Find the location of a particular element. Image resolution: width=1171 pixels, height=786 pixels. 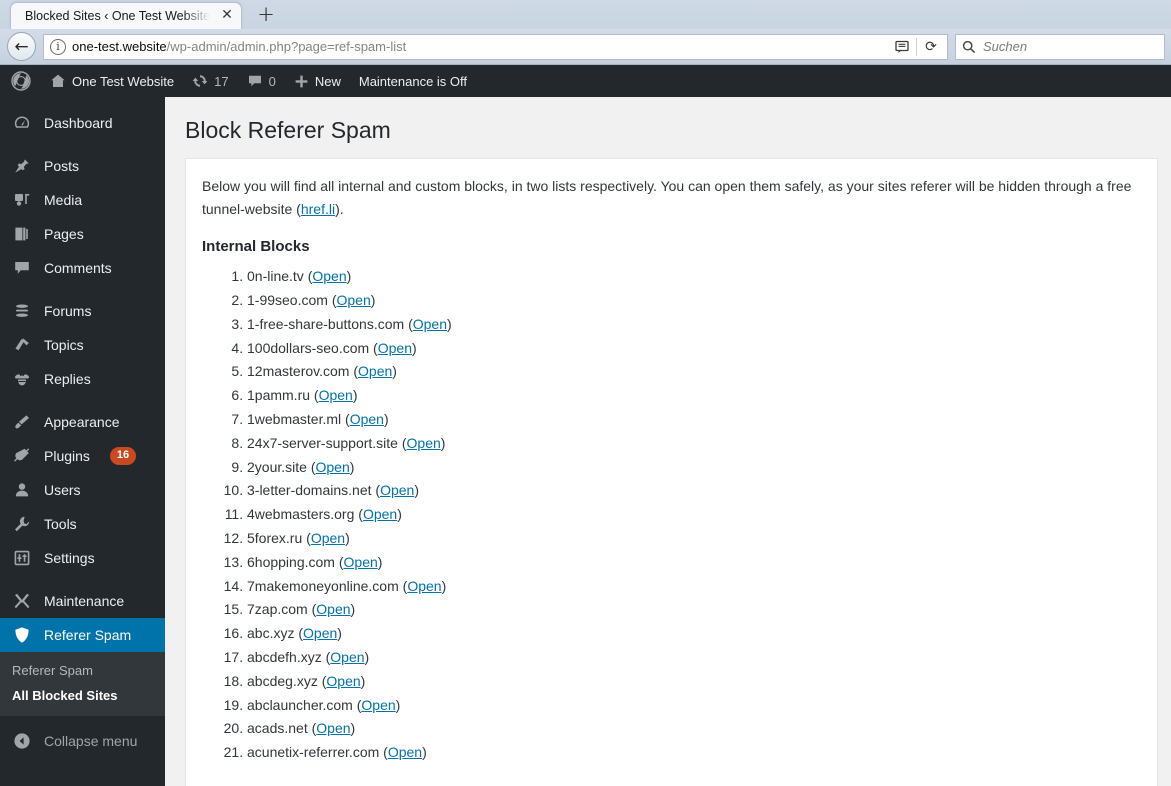

reload-icon: ⟳ is located at coordinates (931, 47).